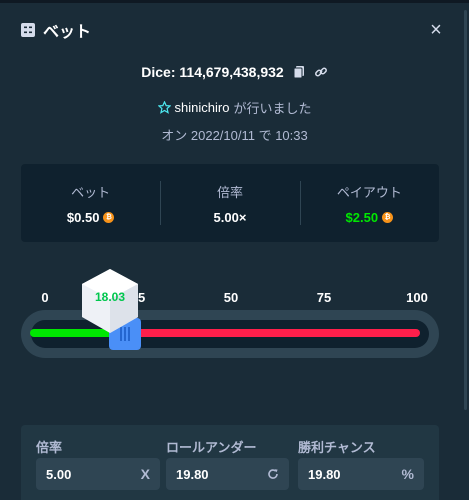 Image resolution: width=469 pixels, height=500 pixels. I want to click on tick-label: 0, so click(45, 297).